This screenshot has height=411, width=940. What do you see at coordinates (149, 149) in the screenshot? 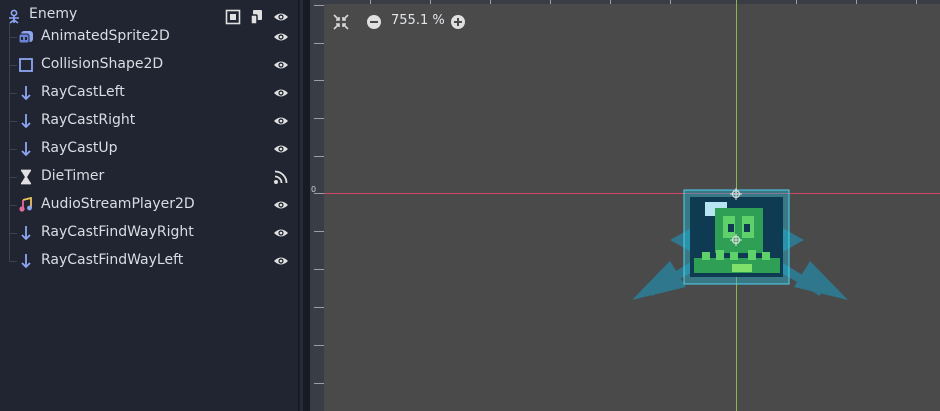
I see `tree-item-raycastup: RayCastUp` at bounding box center [149, 149].